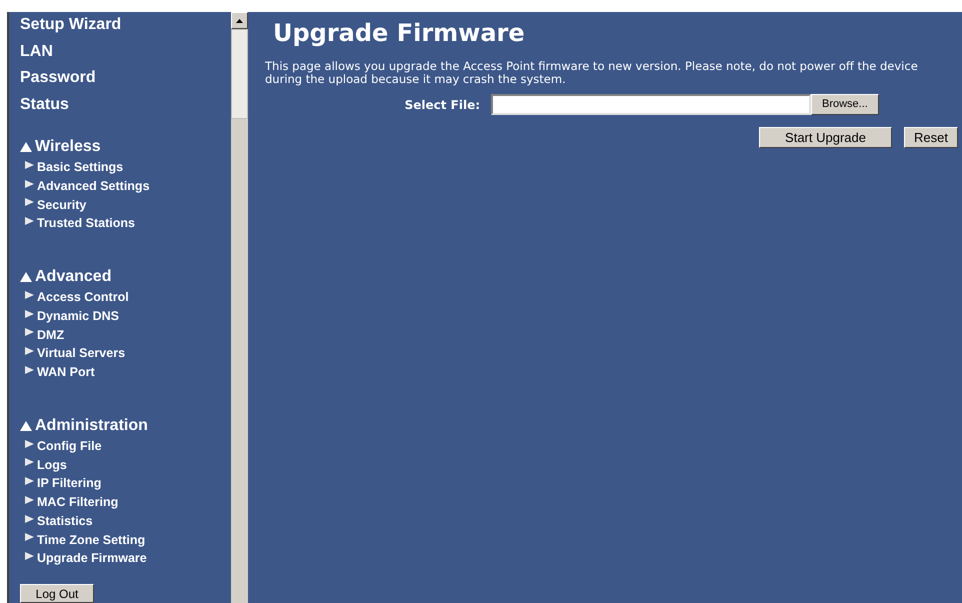 The height and width of the screenshot is (603, 962). Describe the element at coordinates (399, 33) in the screenshot. I see `page-title: Upgrade Firmware` at that location.